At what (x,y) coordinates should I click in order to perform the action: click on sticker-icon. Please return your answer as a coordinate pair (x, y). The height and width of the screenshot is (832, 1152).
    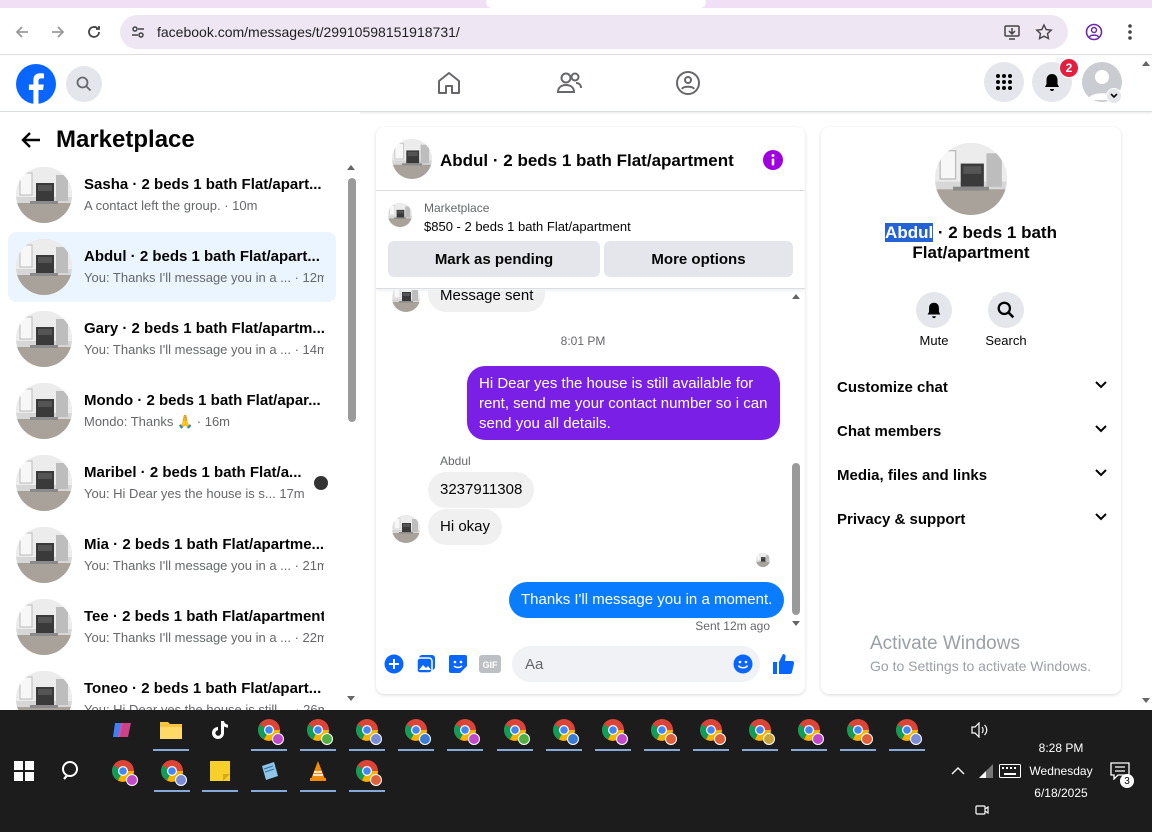
    Looking at the image, I should click on (458, 664).